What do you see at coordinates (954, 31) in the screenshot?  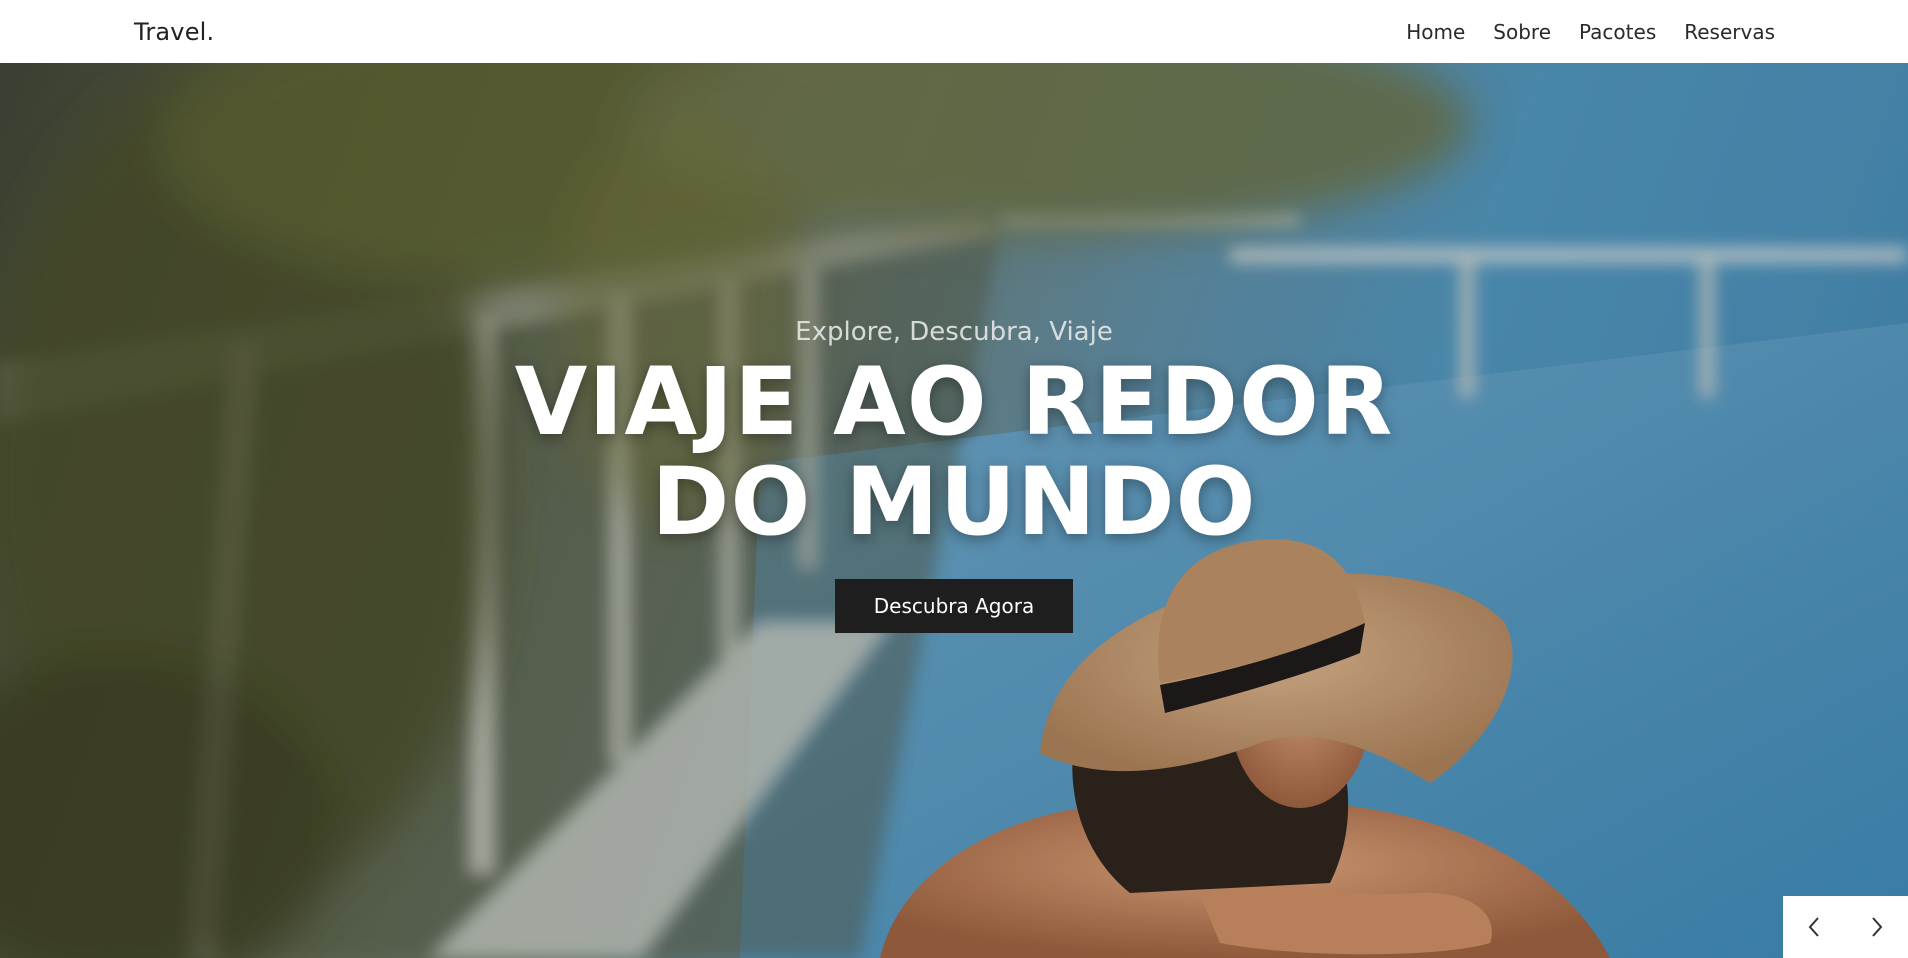 I see `navbar: Travel. Home Sobre Pacotes Reservas` at bounding box center [954, 31].